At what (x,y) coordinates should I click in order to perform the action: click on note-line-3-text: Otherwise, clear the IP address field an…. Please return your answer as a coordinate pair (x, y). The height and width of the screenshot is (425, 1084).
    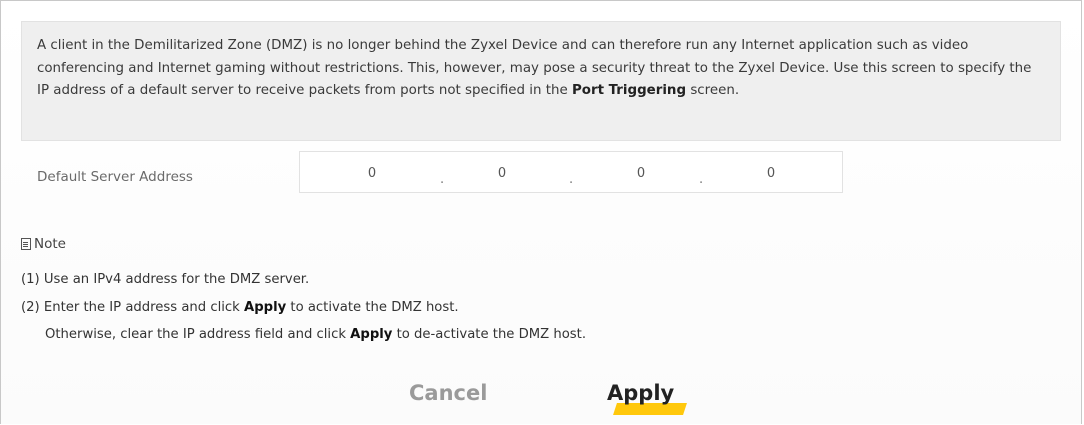
    Looking at the image, I should click on (198, 334).